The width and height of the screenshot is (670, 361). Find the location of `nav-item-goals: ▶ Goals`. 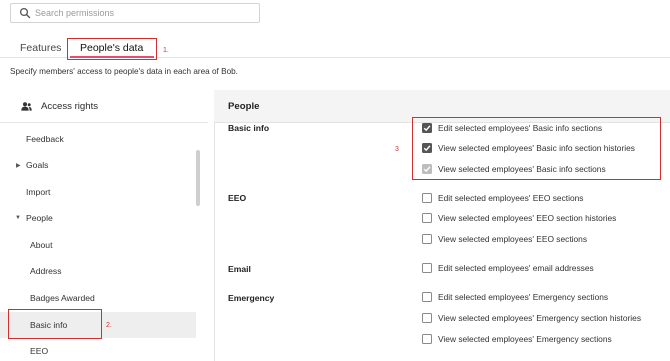

nav-item-goals: ▶ Goals is located at coordinates (98, 165).